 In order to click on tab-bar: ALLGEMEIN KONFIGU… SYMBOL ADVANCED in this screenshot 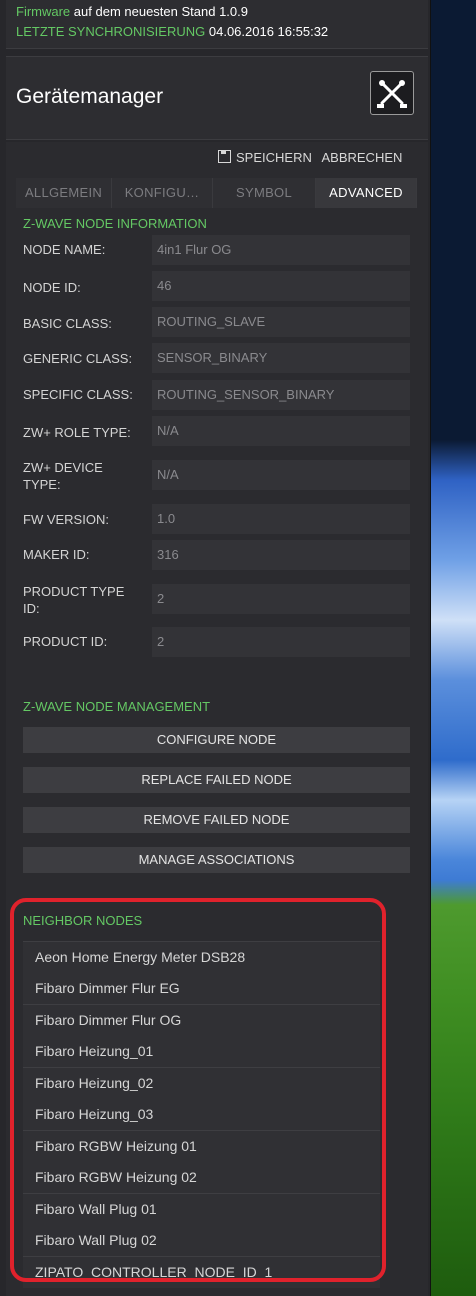, I will do `click(216, 193)`.